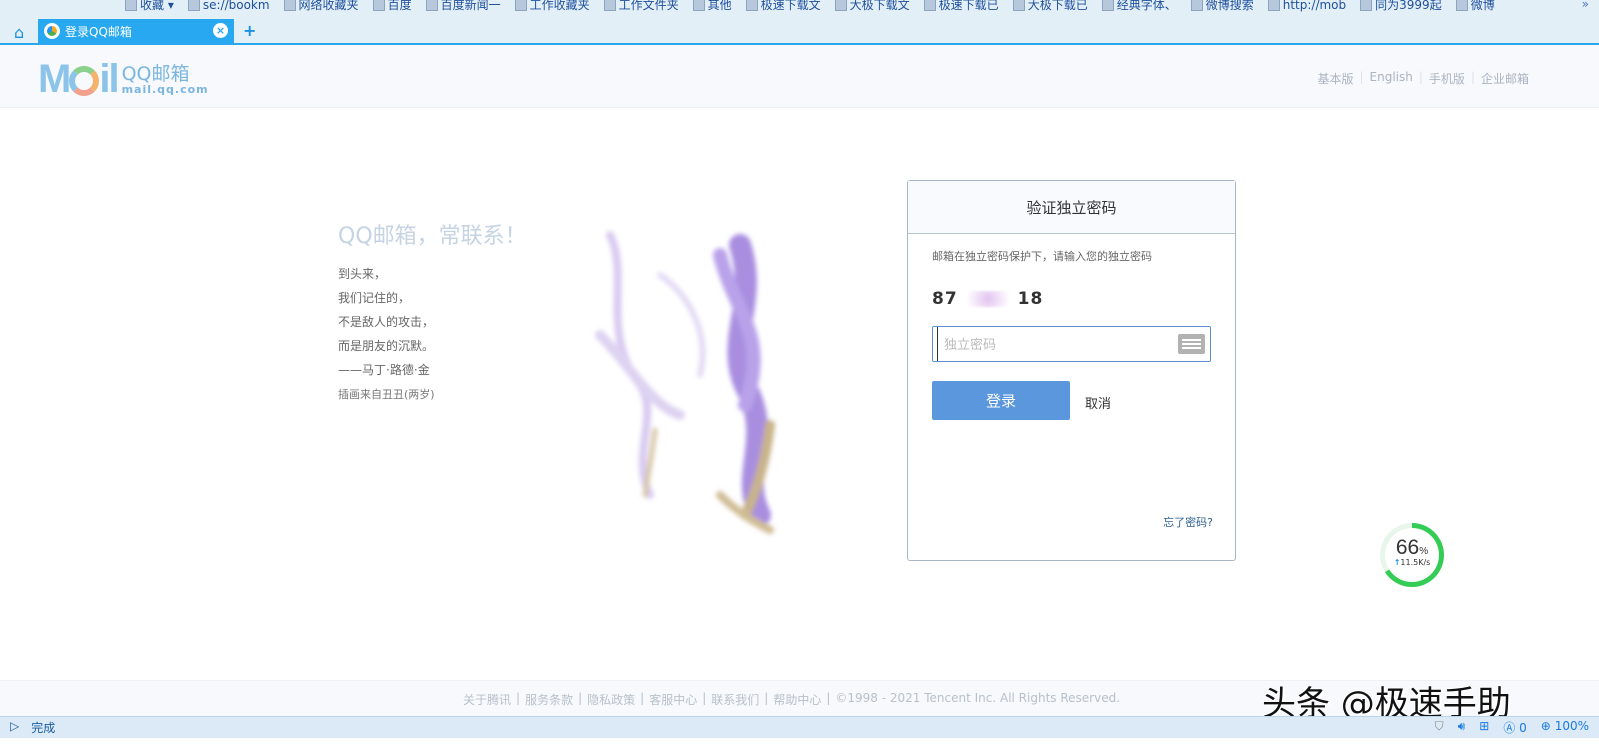 The height and width of the screenshot is (753, 1599). Describe the element at coordinates (1484, 727) in the screenshot. I see `toolbox-icon: ⊞` at that location.